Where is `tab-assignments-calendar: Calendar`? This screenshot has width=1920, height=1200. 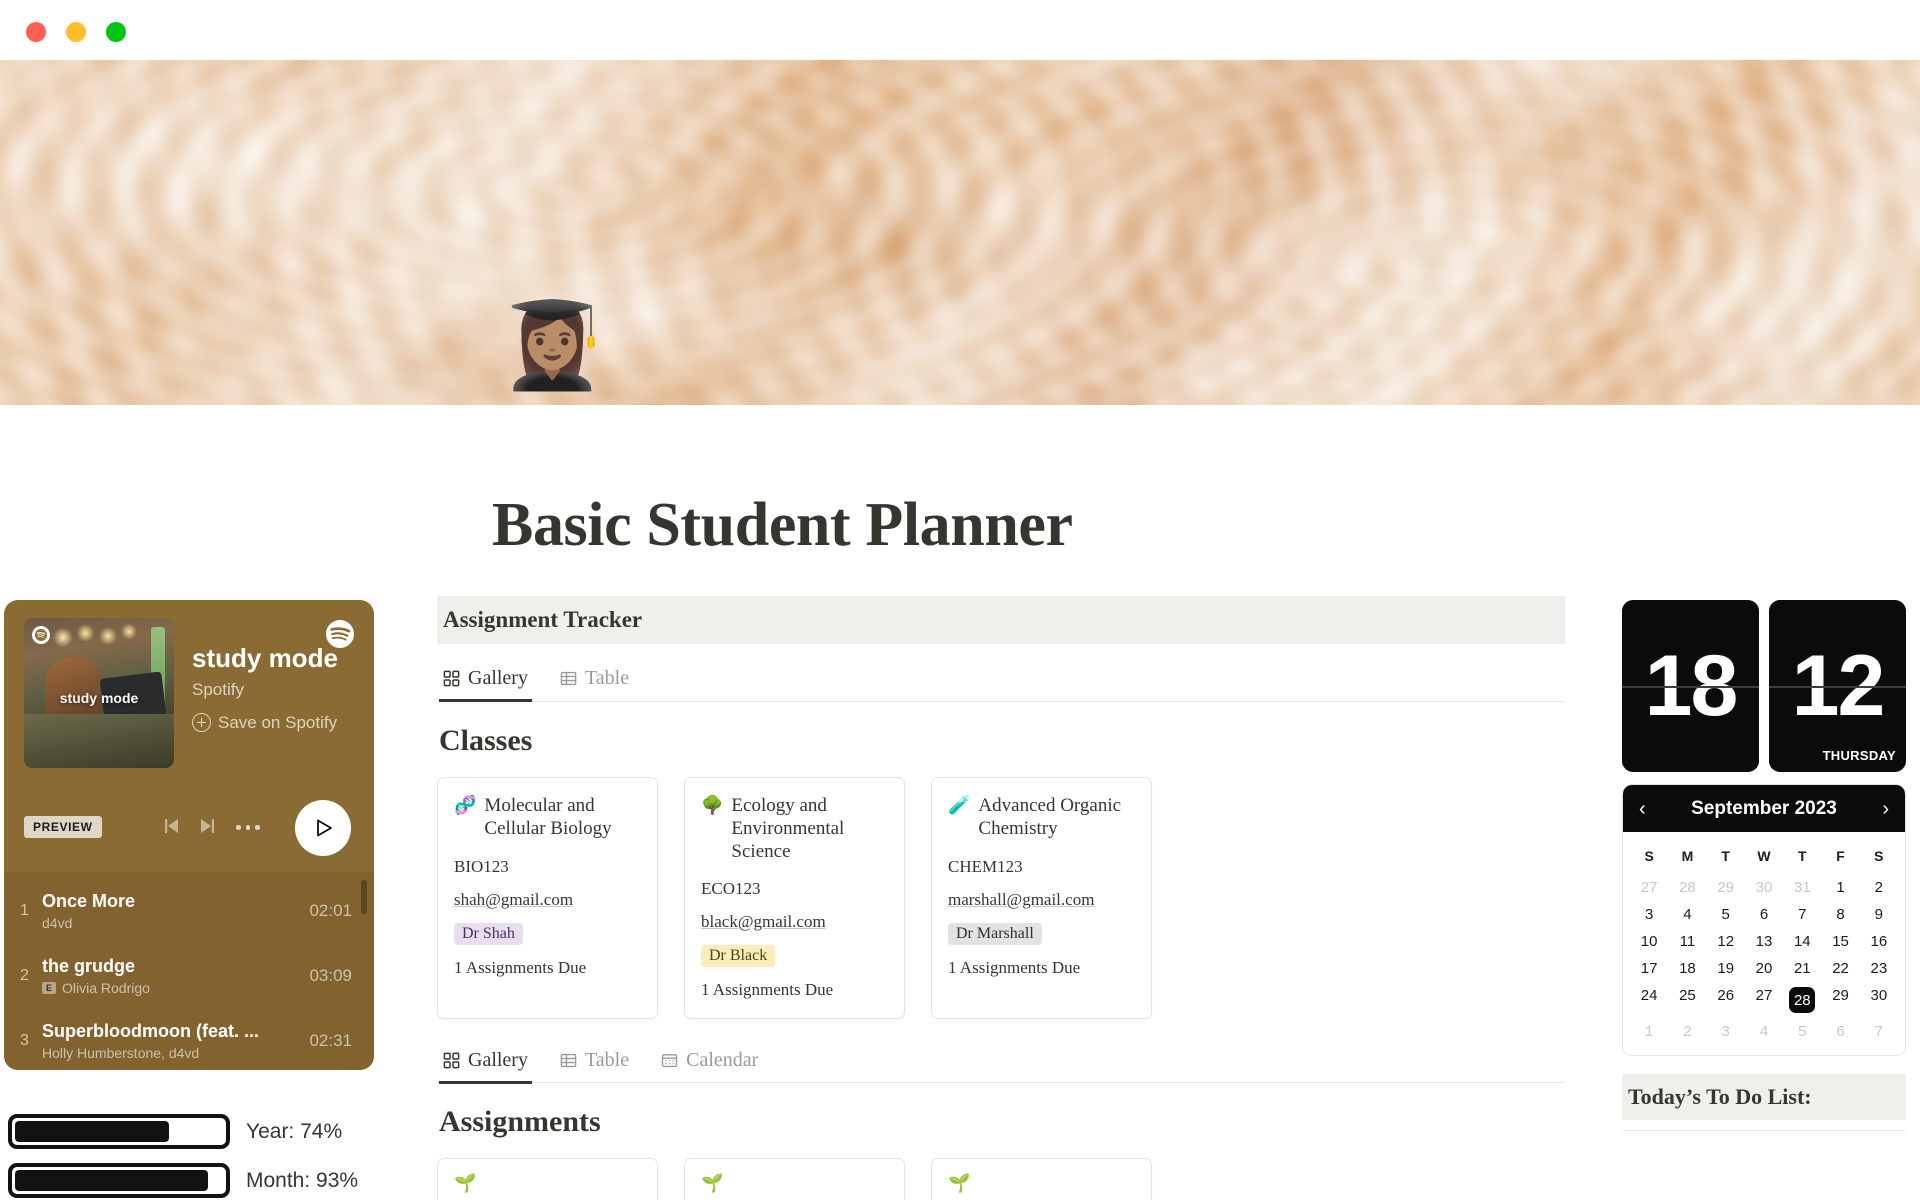
tab-assignments-calendar: Calendar is located at coordinates (709, 1064).